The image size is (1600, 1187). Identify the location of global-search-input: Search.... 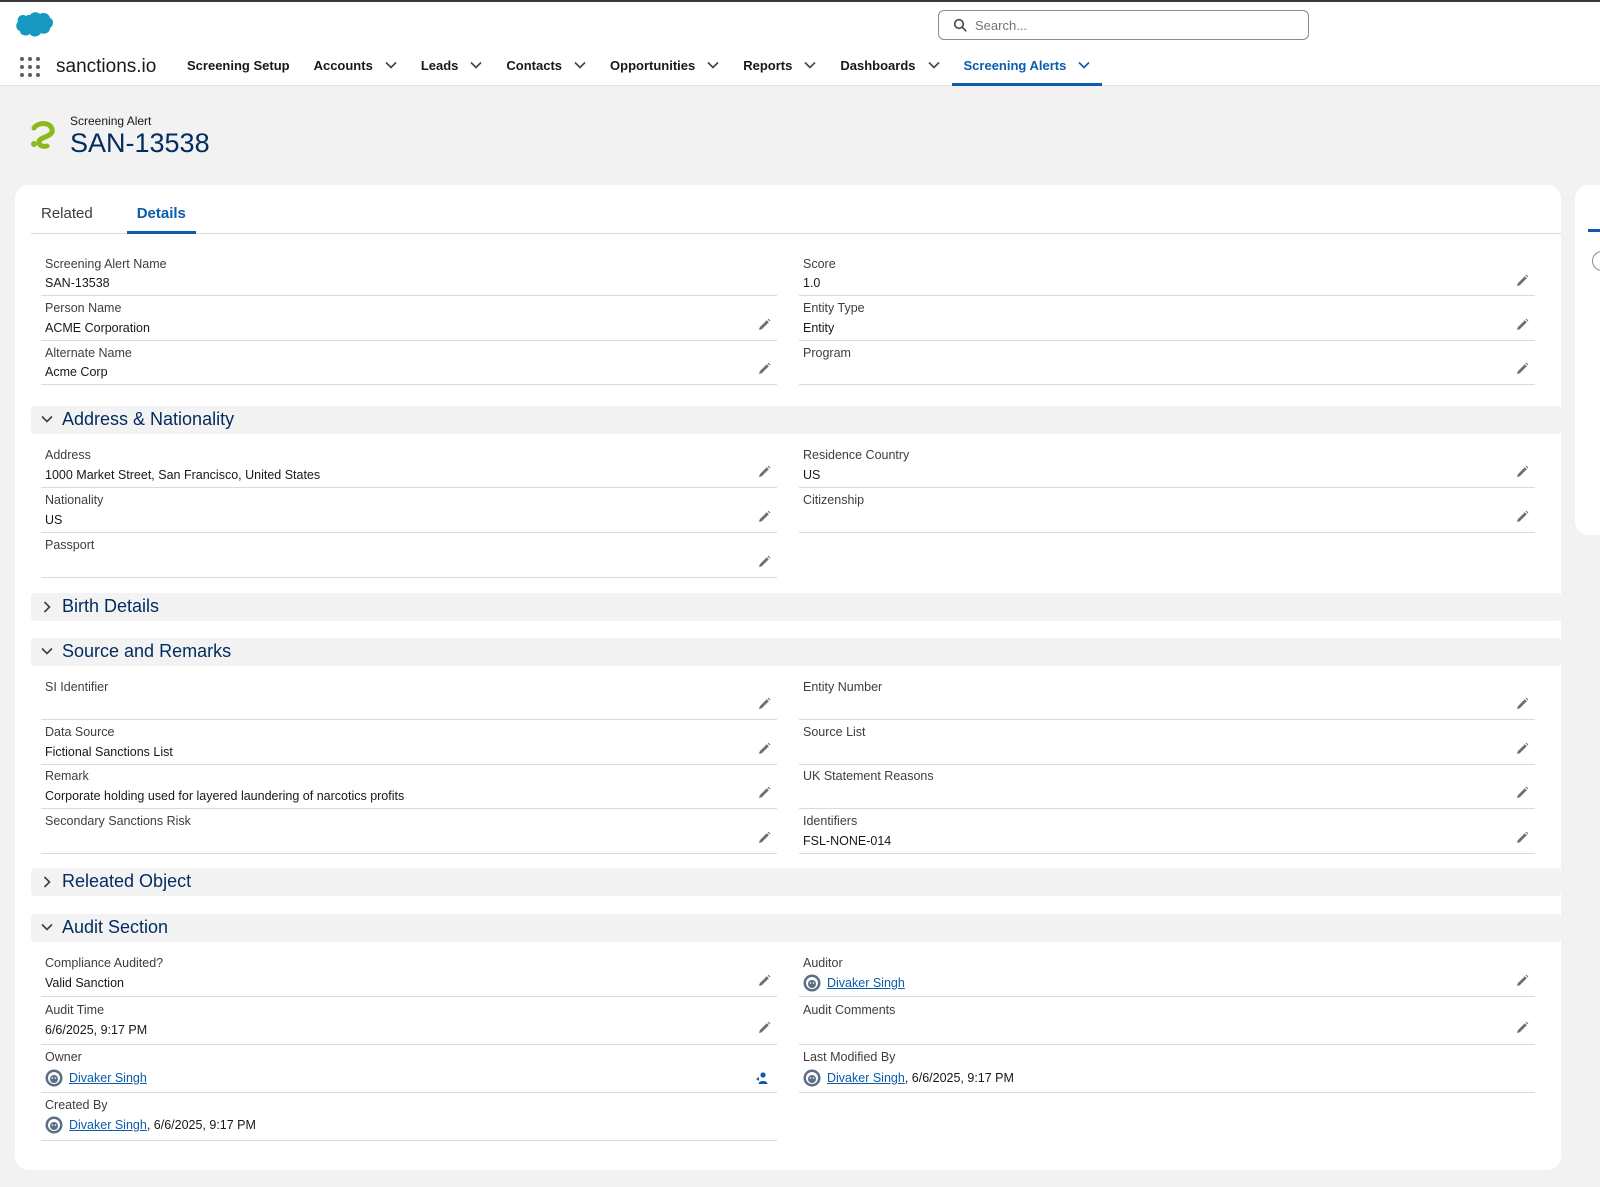
(1123, 25).